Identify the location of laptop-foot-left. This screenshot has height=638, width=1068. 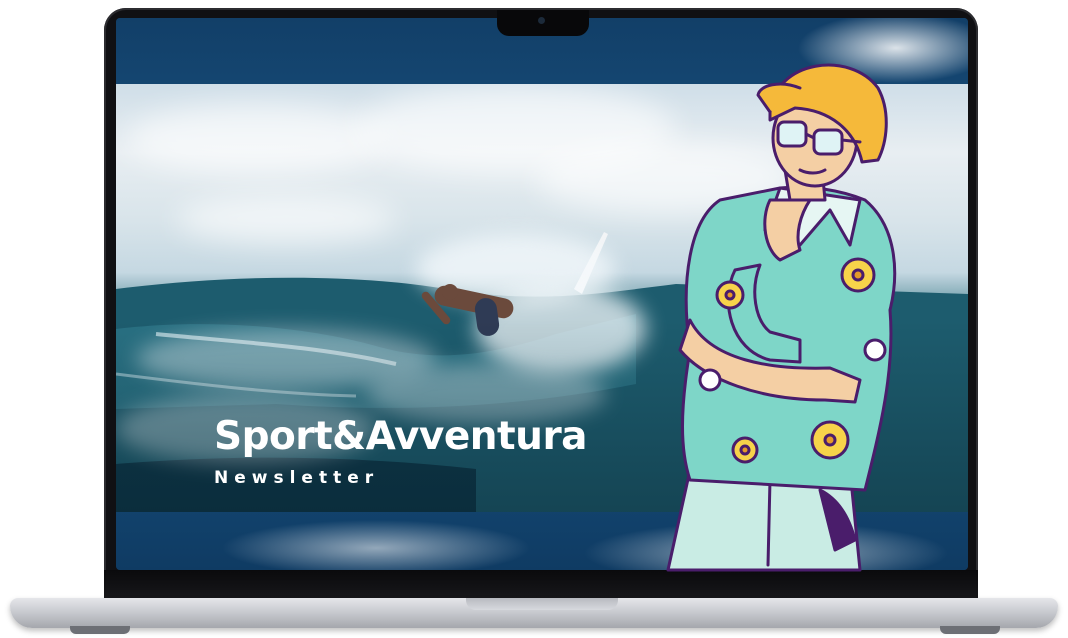
(100, 630).